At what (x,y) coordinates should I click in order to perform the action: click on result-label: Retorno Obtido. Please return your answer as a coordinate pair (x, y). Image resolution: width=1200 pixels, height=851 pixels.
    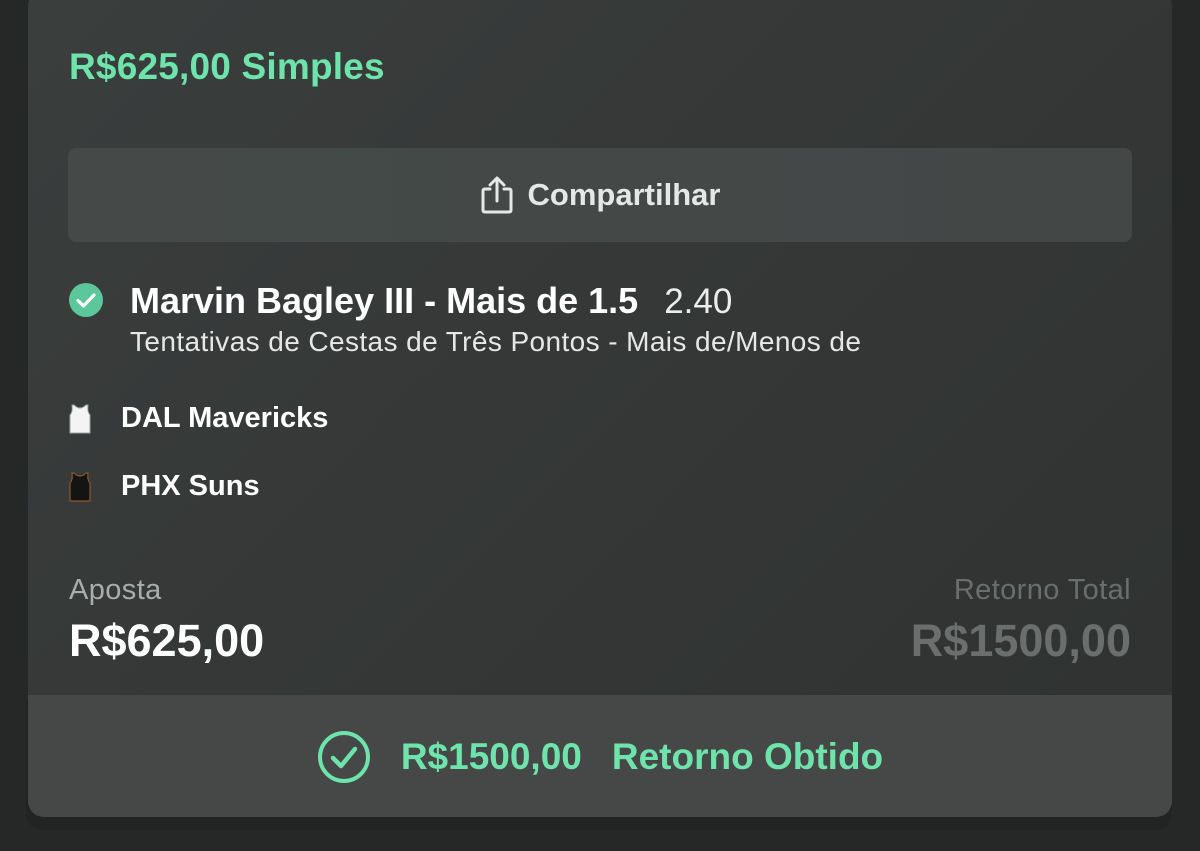
    Looking at the image, I should click on (747, 756).